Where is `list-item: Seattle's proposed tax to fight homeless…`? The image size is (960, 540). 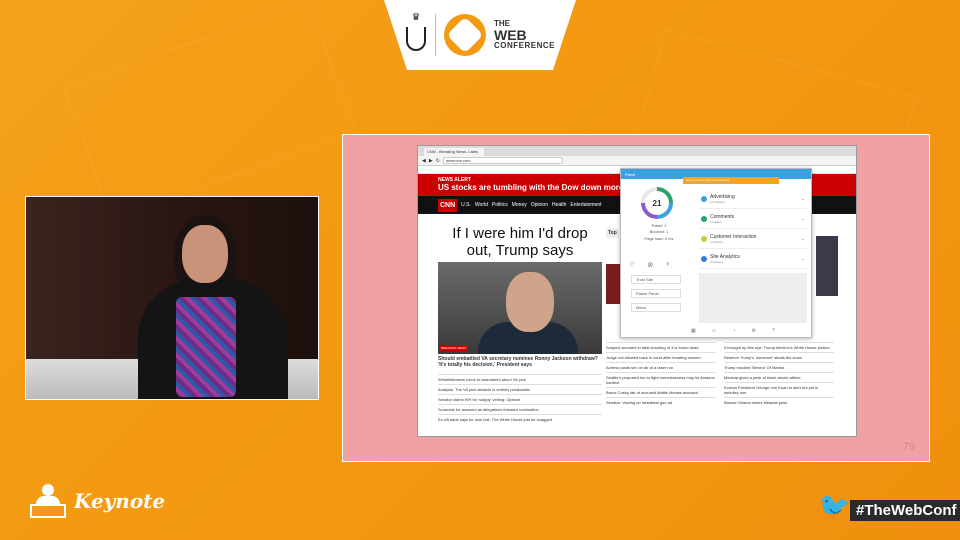 list-item: Seattle's proposed tax to fight homeless… is located at coordinates (661, 379).